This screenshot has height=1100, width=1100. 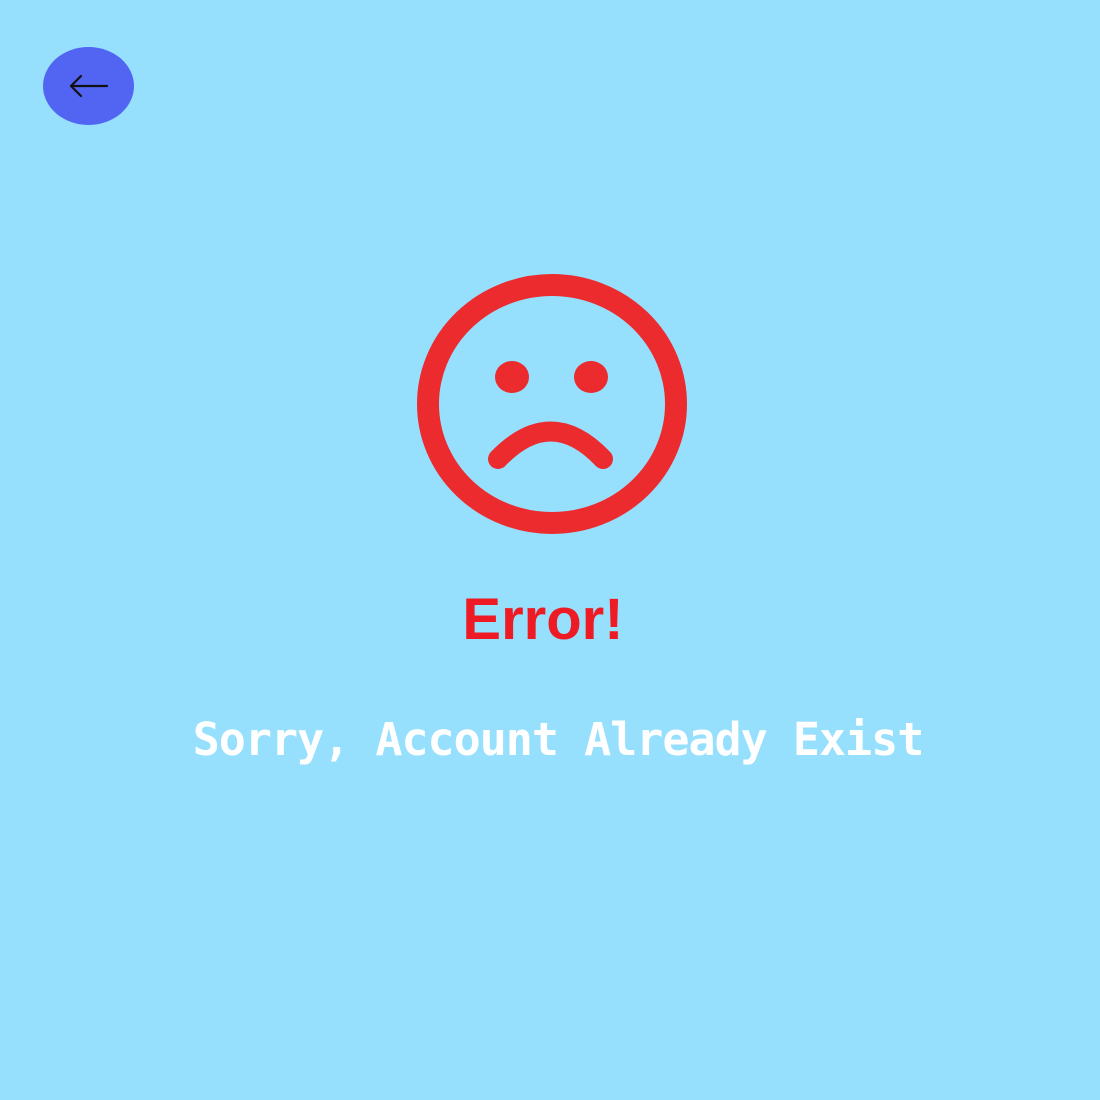 What do you see at coordinates (543, 619) in the screenshot?
I see `error-title: Error!` at bounding box center [543, 619].